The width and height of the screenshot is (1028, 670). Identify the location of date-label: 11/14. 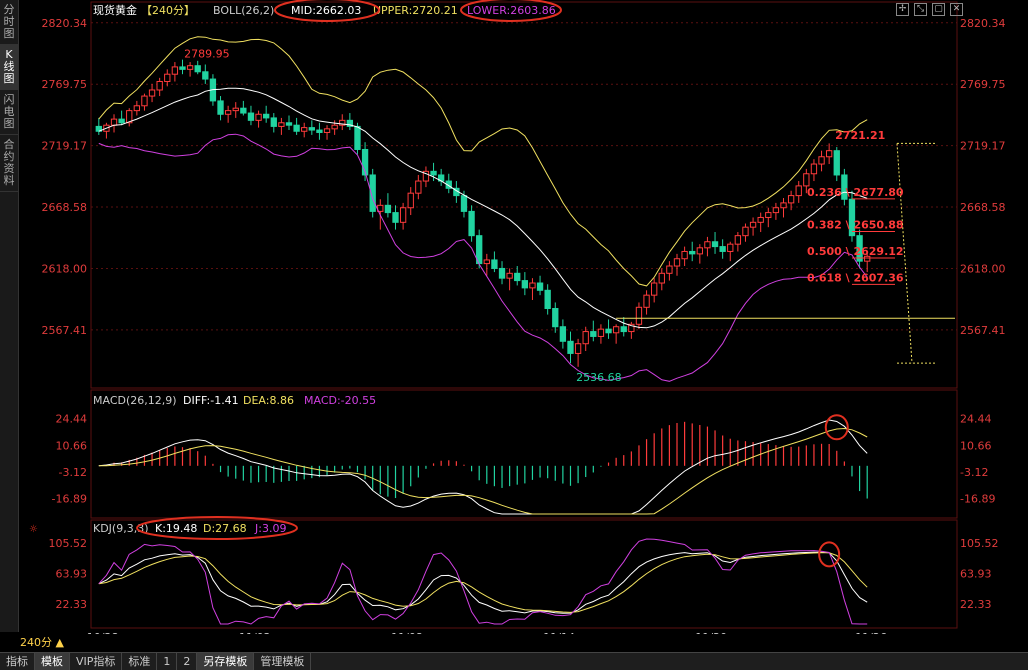
(559, 632).